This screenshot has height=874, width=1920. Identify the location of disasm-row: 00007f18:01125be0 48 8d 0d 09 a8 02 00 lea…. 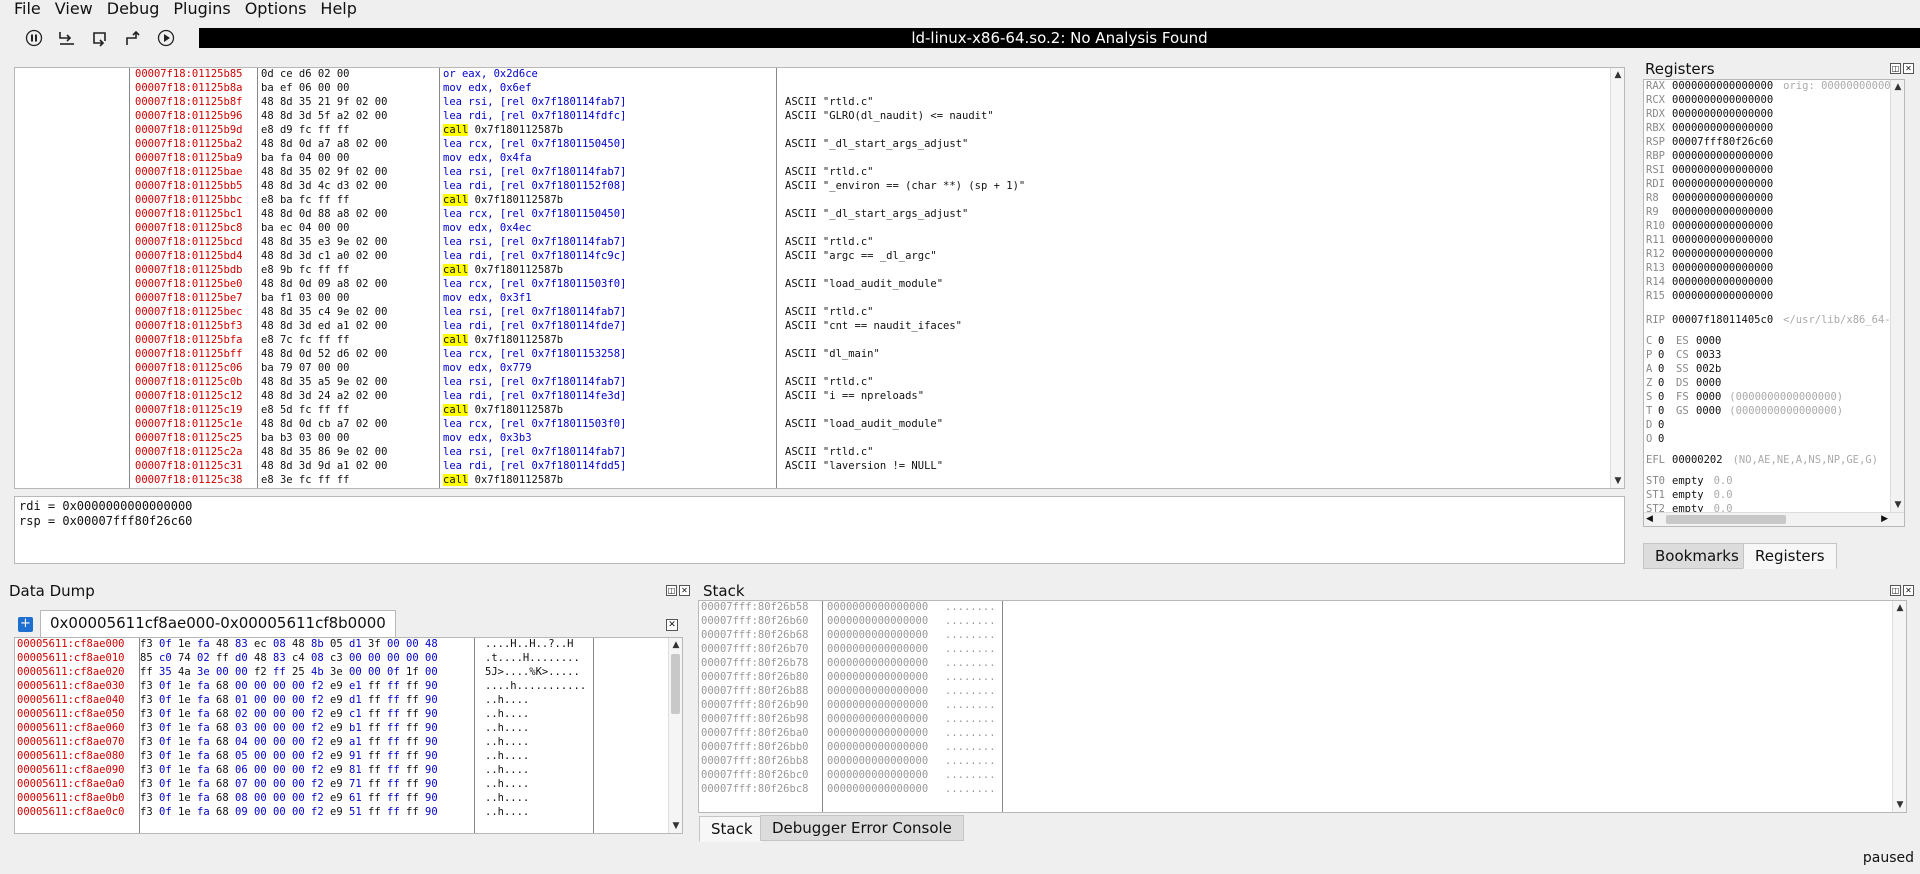
(812, 284).